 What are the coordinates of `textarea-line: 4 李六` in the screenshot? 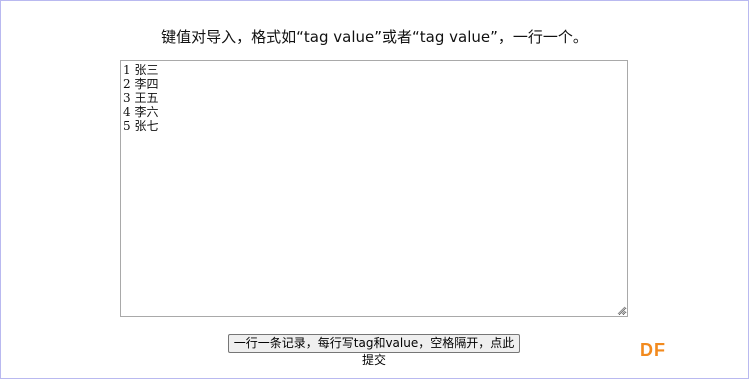 It's located at (141, 112).